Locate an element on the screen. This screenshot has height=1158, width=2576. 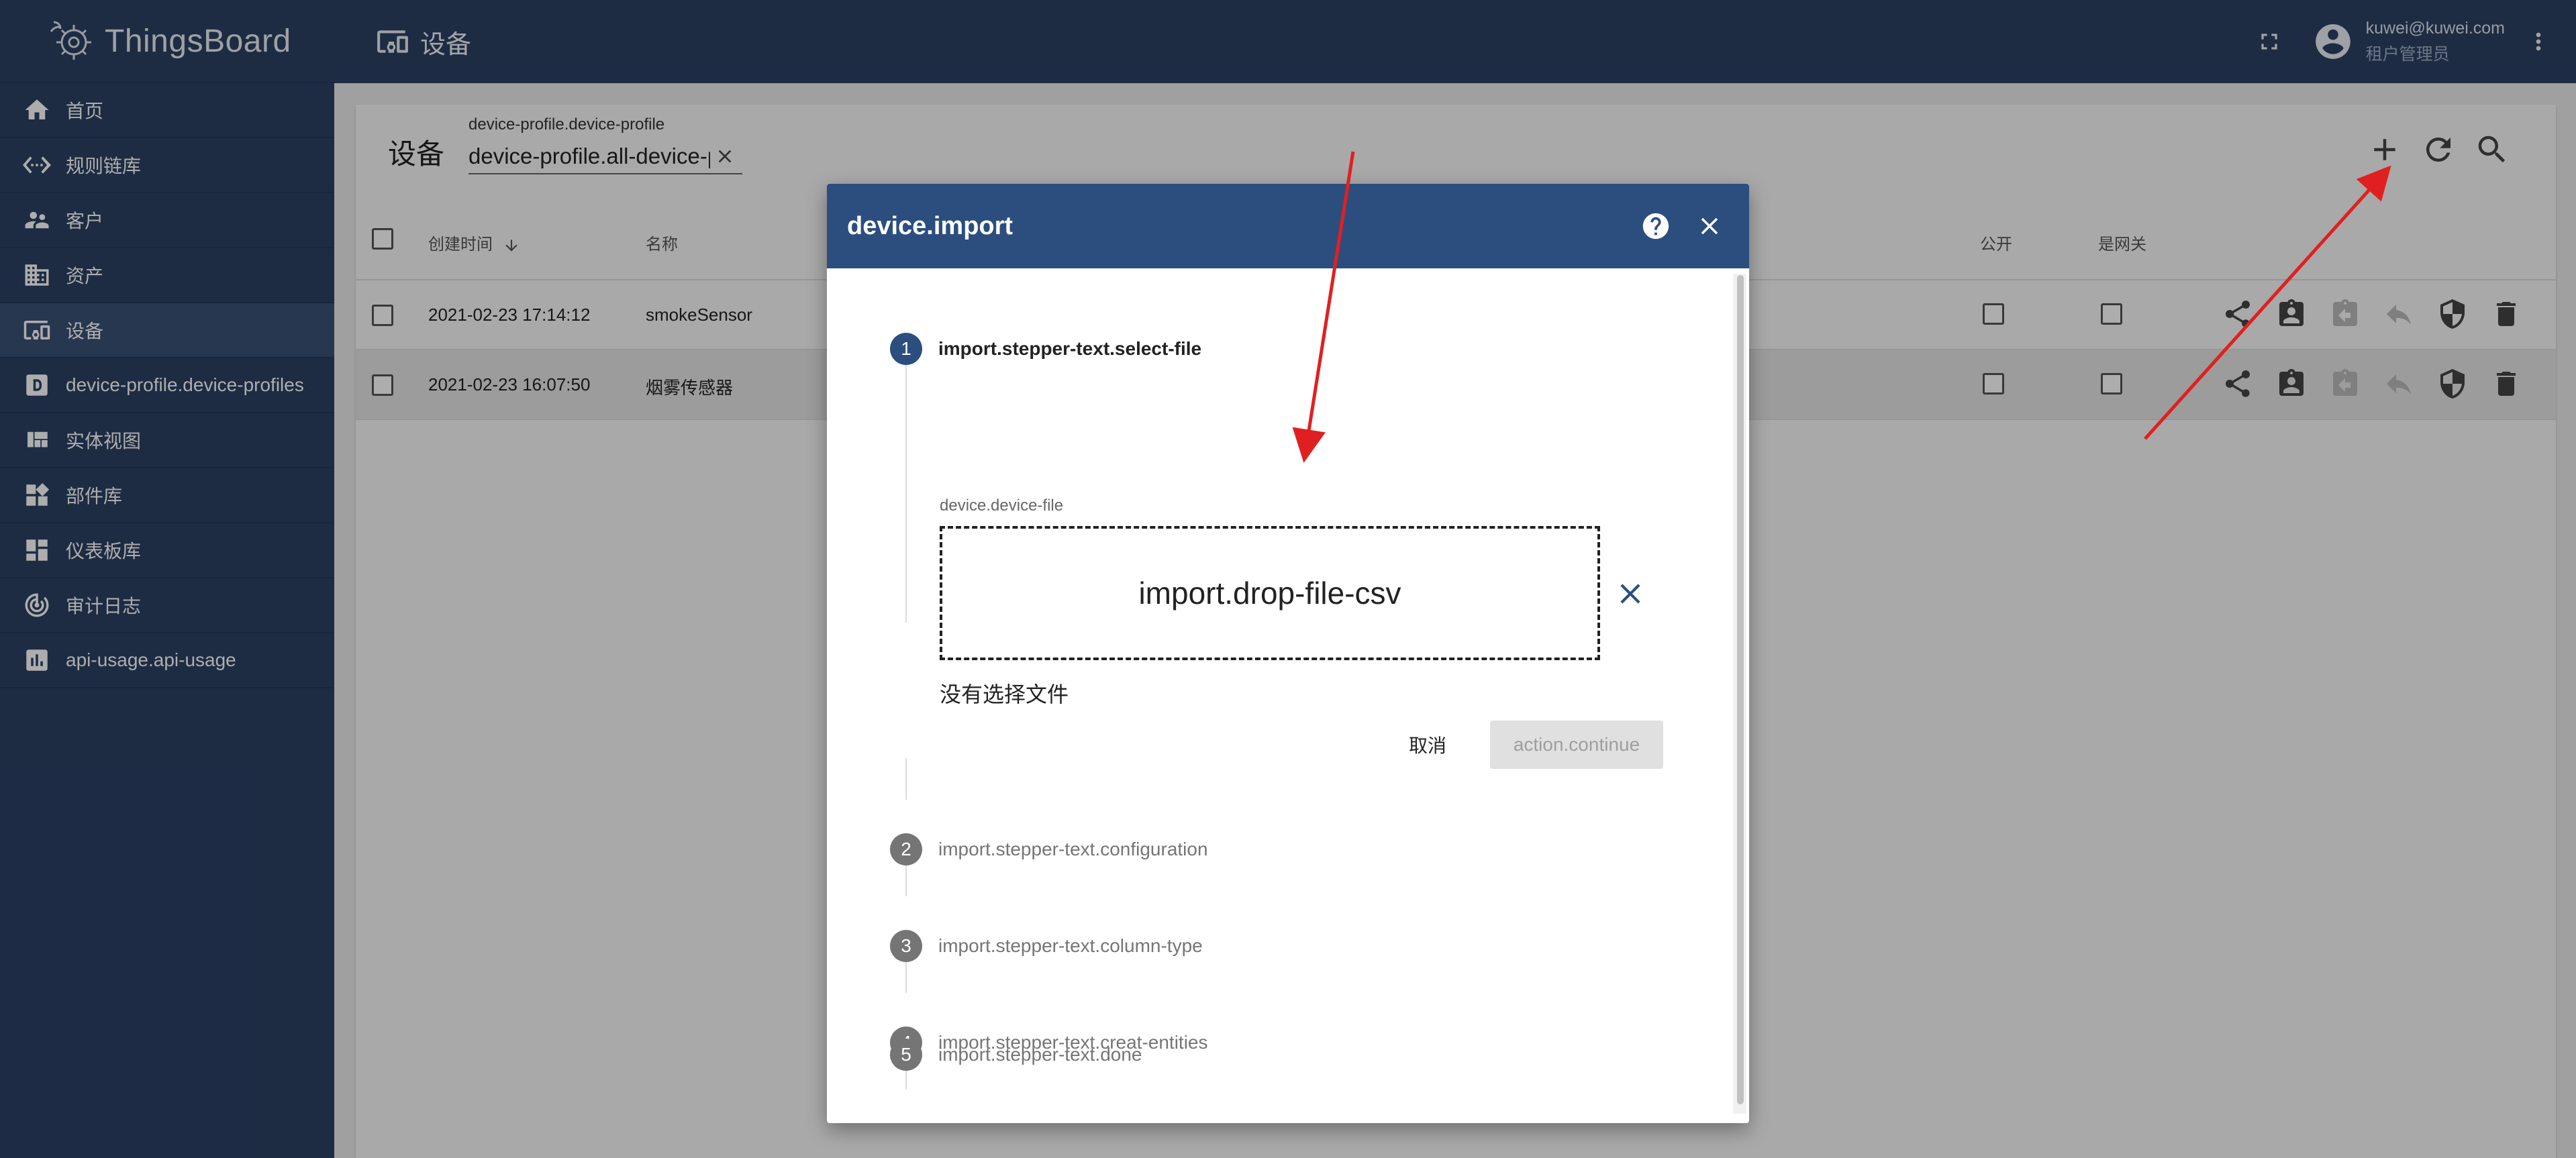
drop-zone-text: import.drop-file-csv is located at coordinates (1269, 593).